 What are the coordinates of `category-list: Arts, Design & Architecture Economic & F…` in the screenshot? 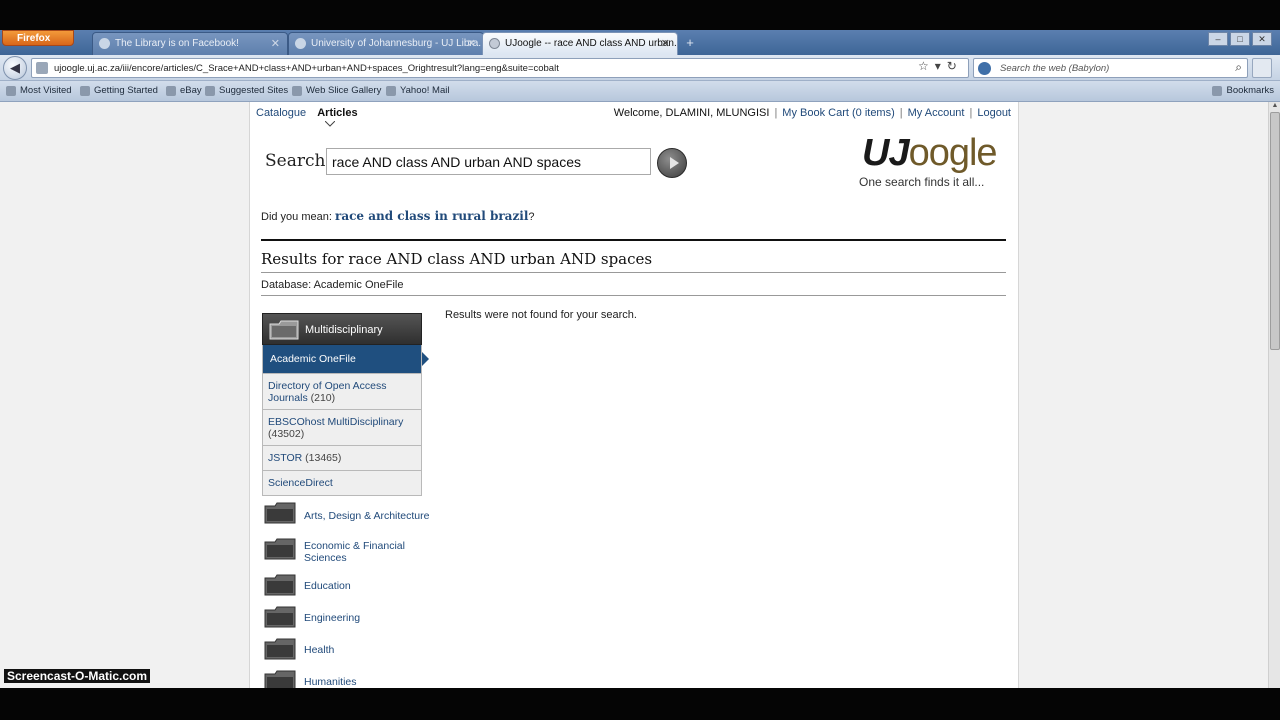 It's located at (347, 593).